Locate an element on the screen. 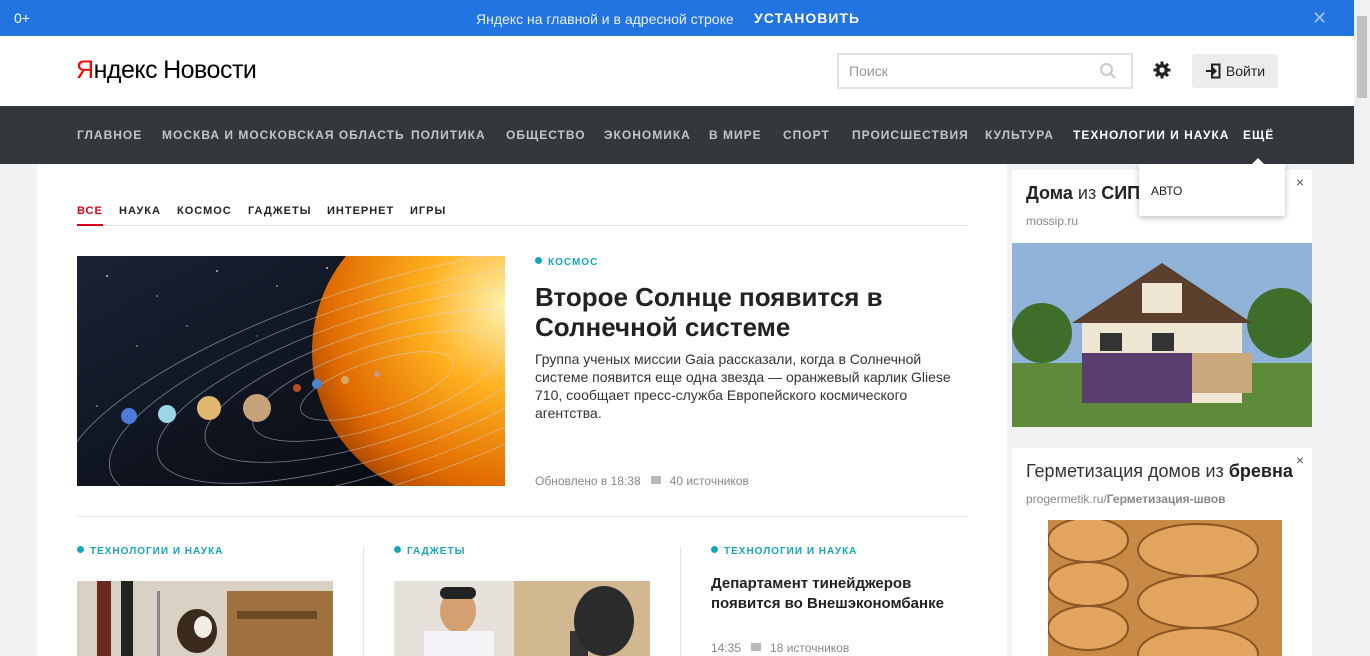 Image resolution: width=1370 pixels, height=656 pixels. ad2-domain: progermetik.ru/Герметизация-швов is located at coordinates (1126, 499).